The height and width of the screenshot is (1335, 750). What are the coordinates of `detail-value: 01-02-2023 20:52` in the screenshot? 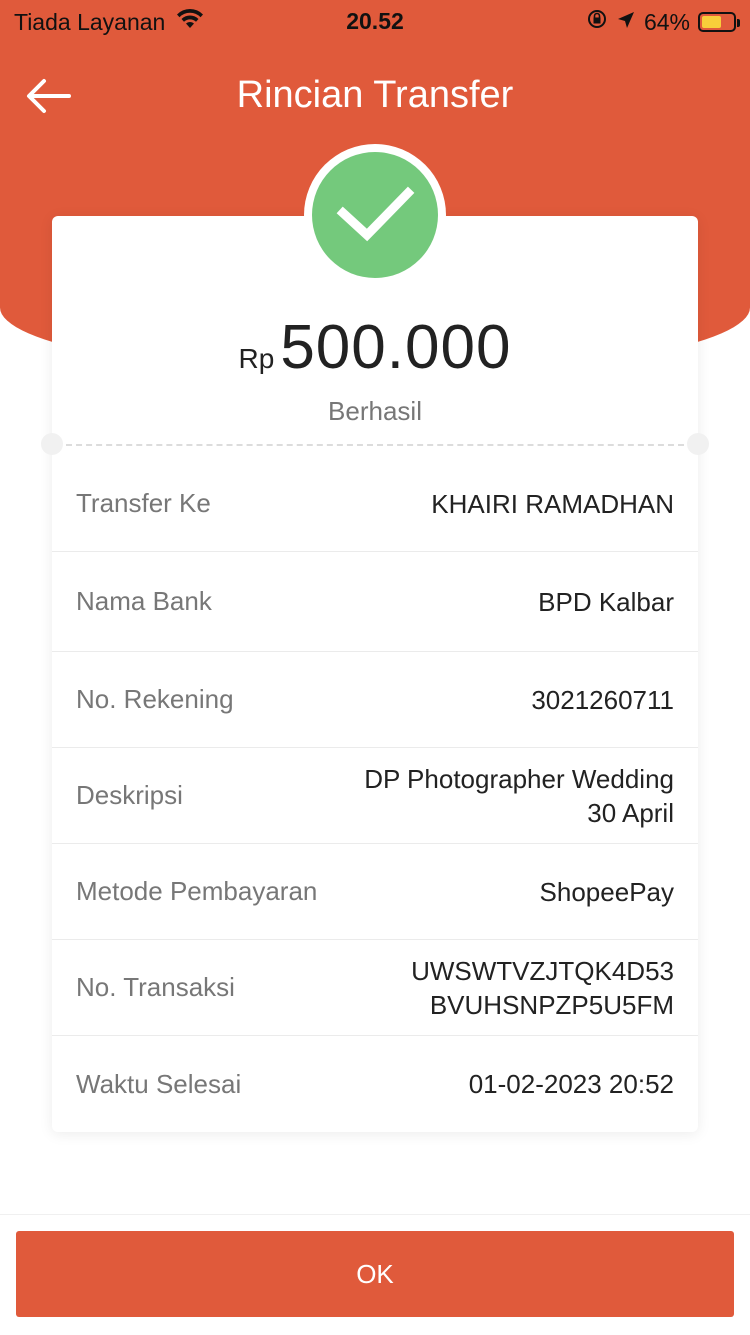 It's located at (571, 1084).